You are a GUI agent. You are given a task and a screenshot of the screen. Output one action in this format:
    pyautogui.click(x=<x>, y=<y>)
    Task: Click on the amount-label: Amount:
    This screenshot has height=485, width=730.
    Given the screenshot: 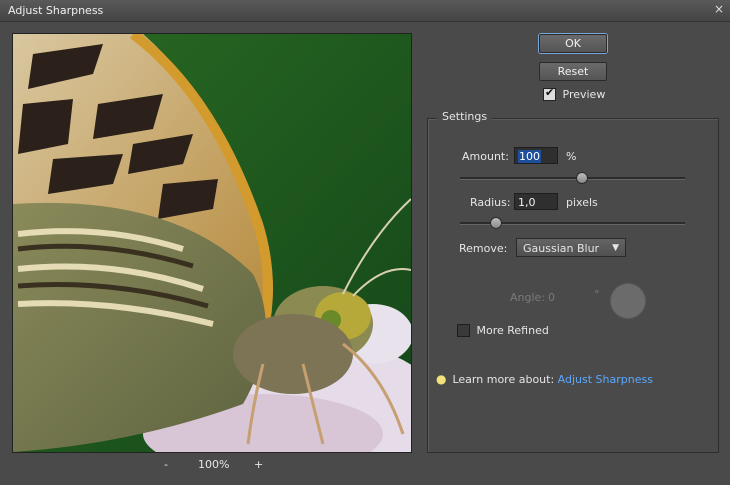 What is the action you would take?
    pyautogui.click(x=485, y=156)
    